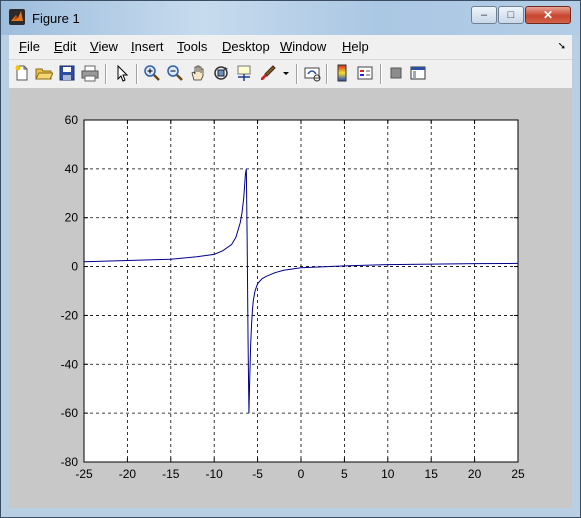  What do you see at coordinates (268, 73) in the screenshot?
I see `brush-icon` at bounding box center [268, 73].